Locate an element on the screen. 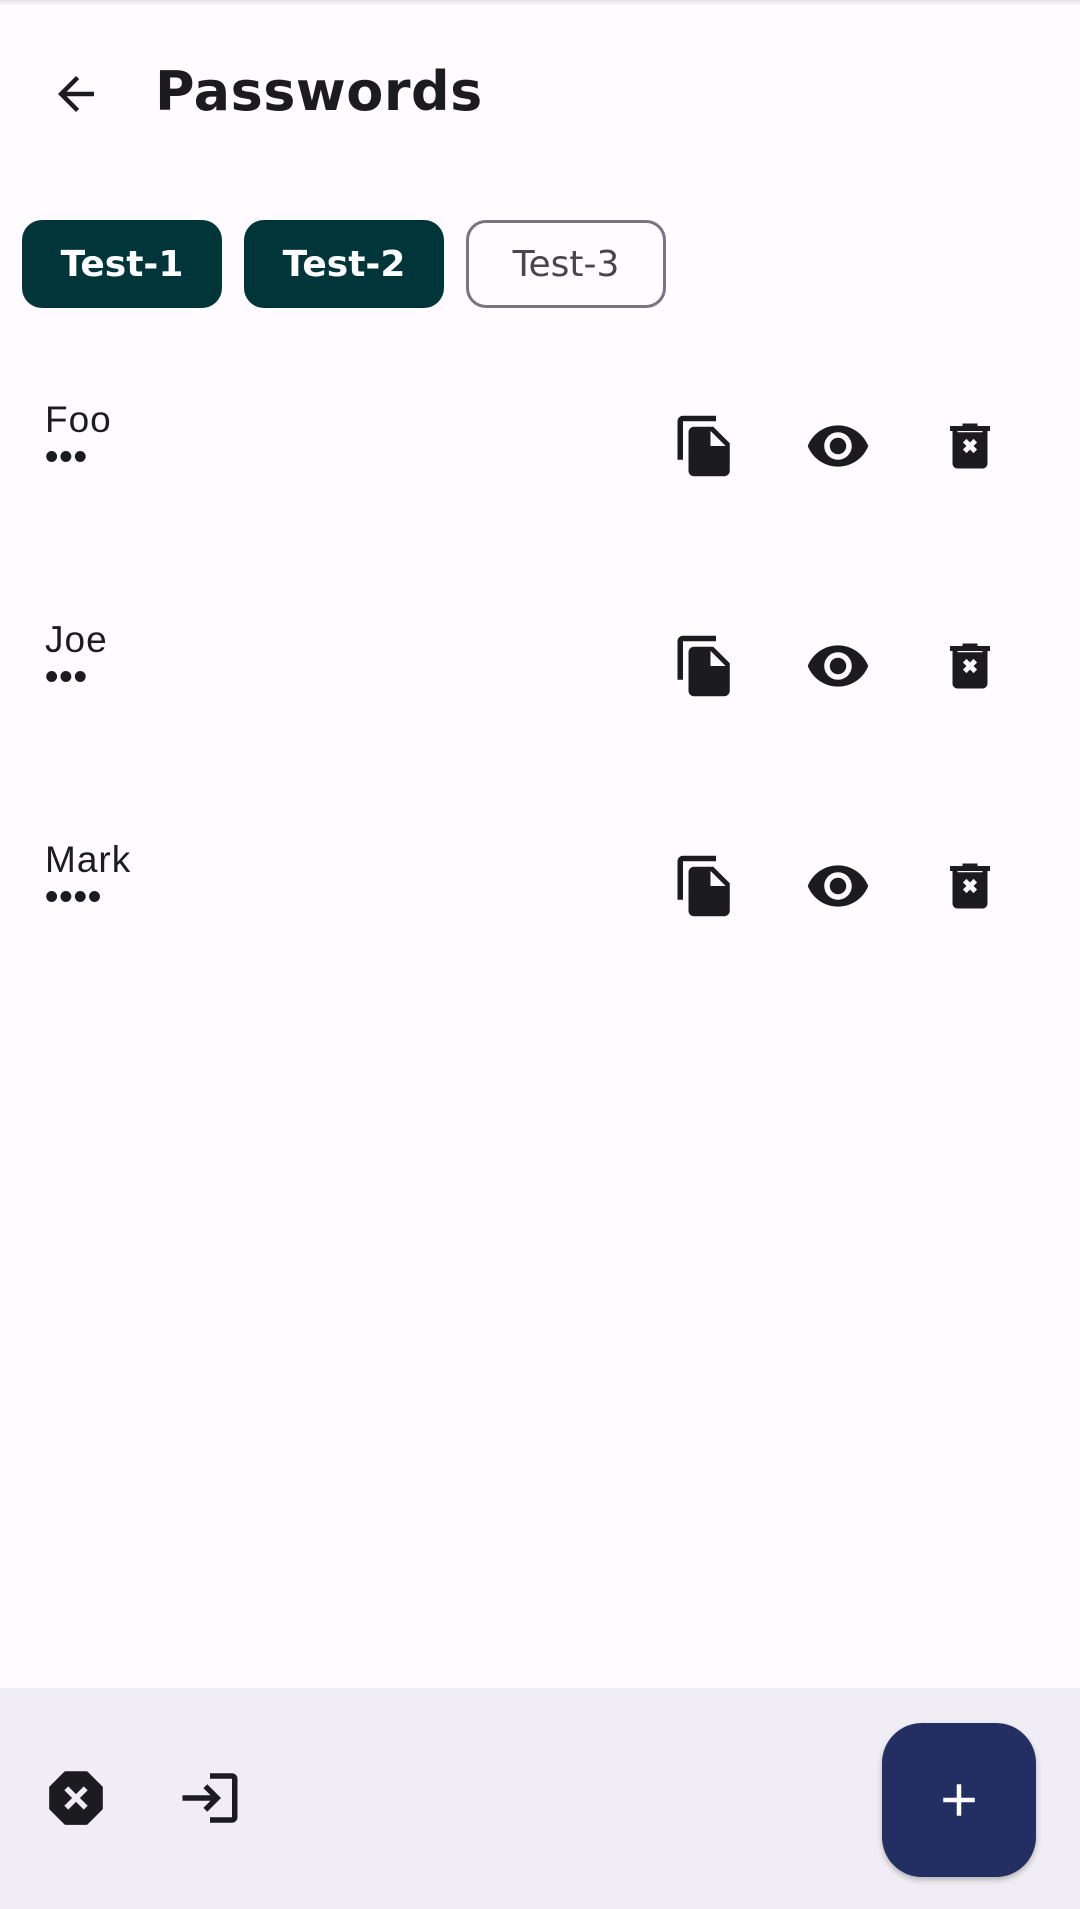  clear-button is located at coordinates (76, 1798).